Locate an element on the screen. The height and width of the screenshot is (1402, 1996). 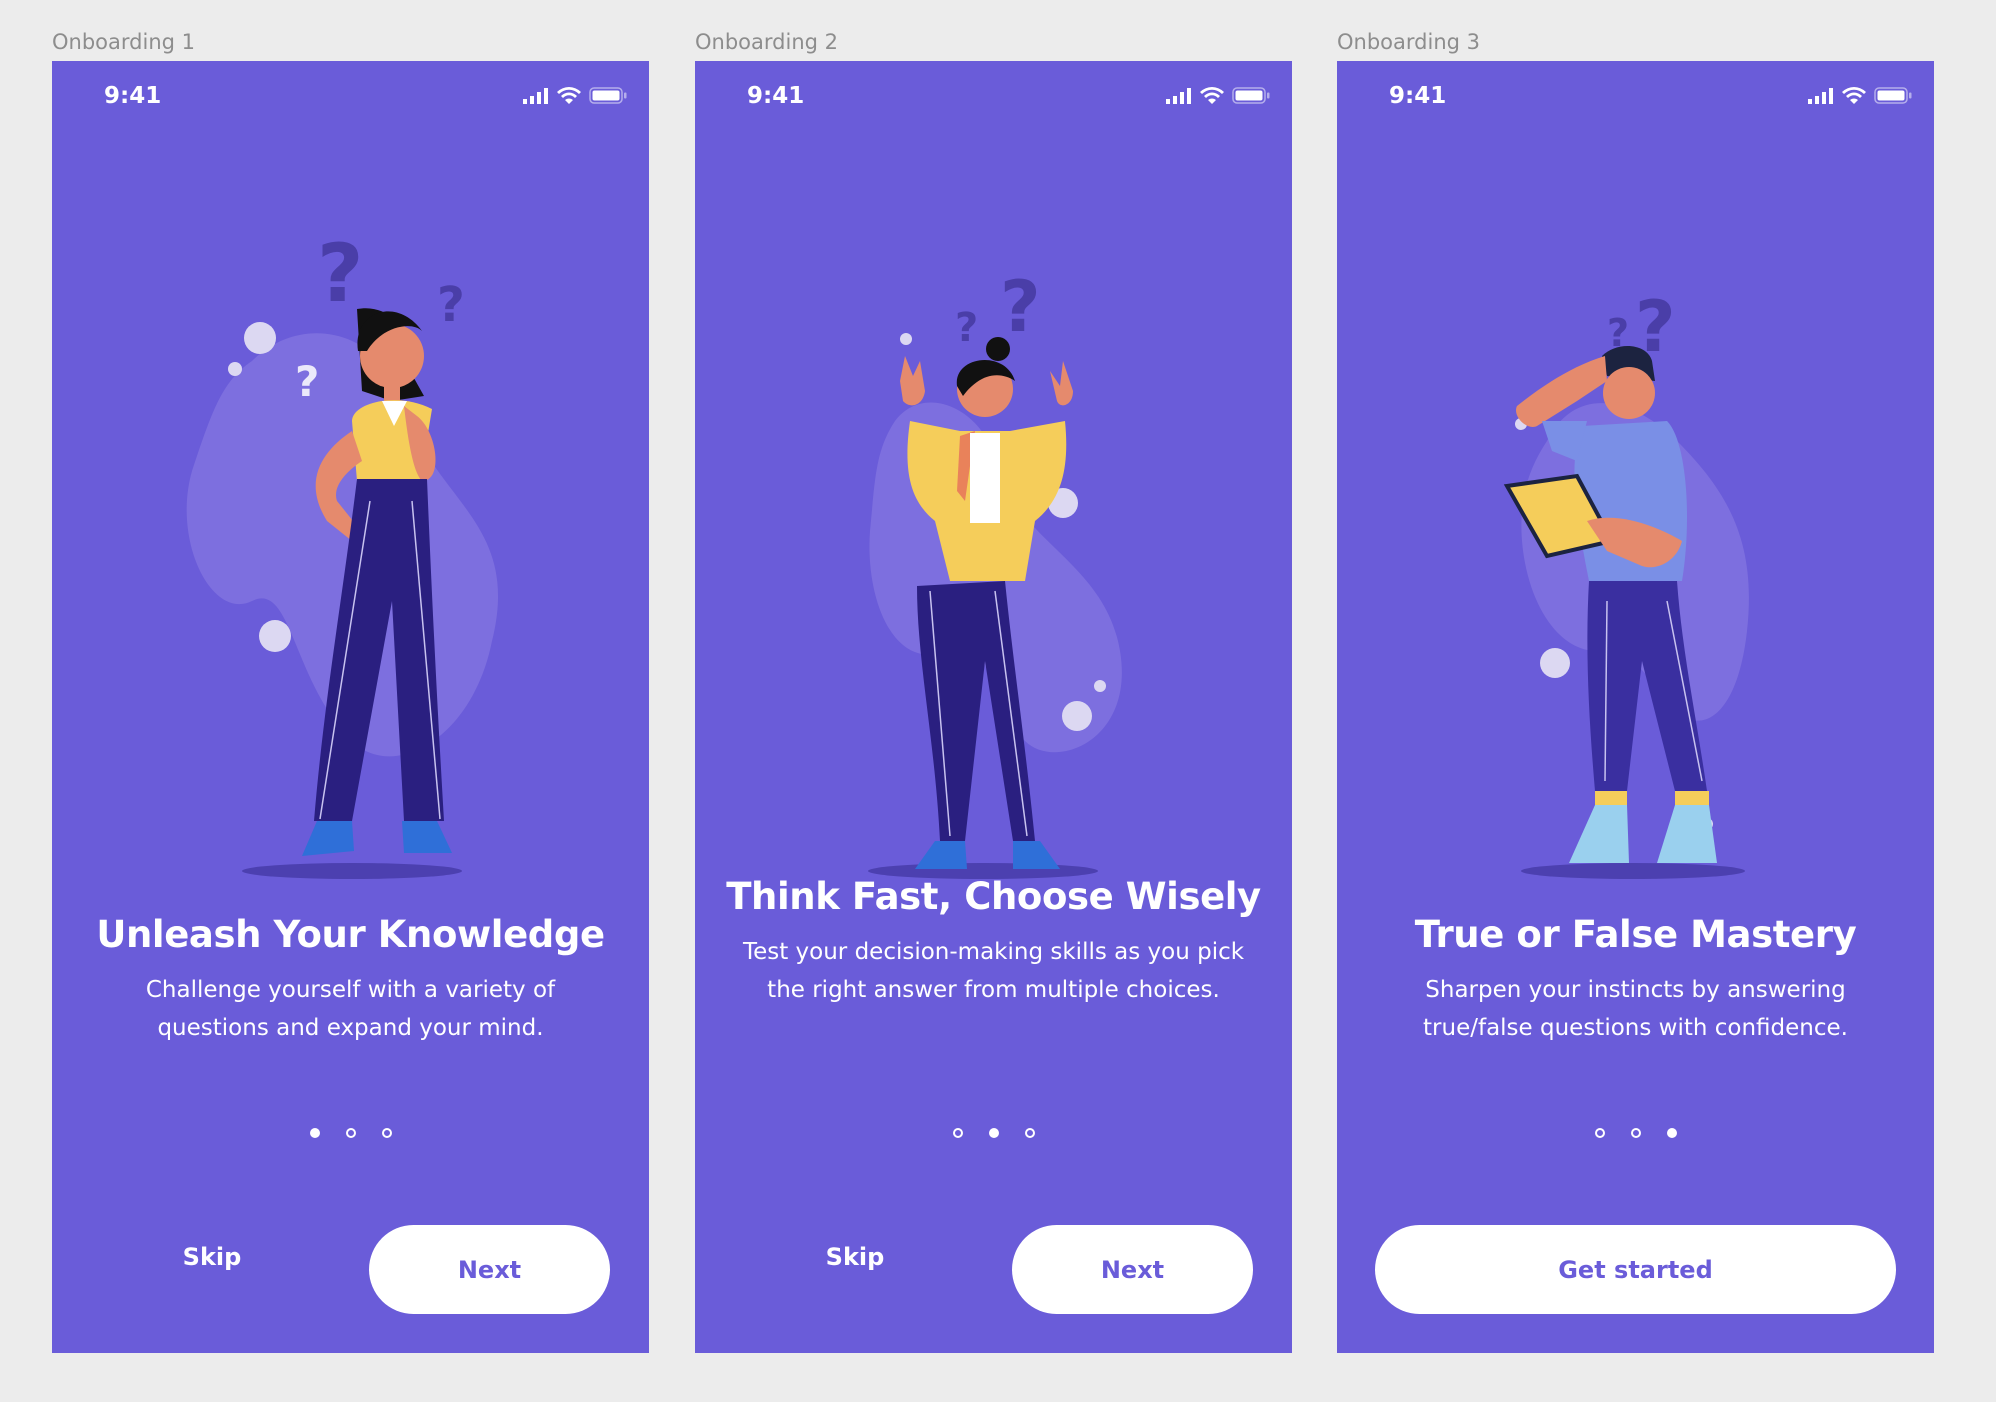
get-started-button: Get started is located at coordinates (1635, 1269).